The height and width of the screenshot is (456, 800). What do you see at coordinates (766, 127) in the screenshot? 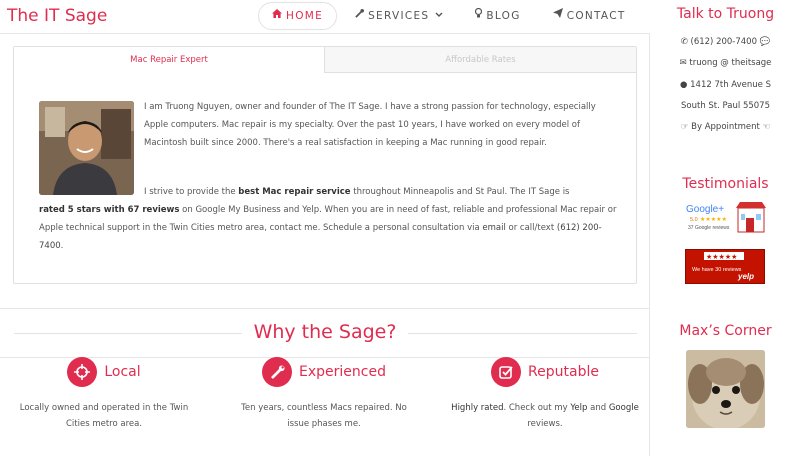
I see `hand-point-left-icon: ☜` at bounding box center [766, 127].